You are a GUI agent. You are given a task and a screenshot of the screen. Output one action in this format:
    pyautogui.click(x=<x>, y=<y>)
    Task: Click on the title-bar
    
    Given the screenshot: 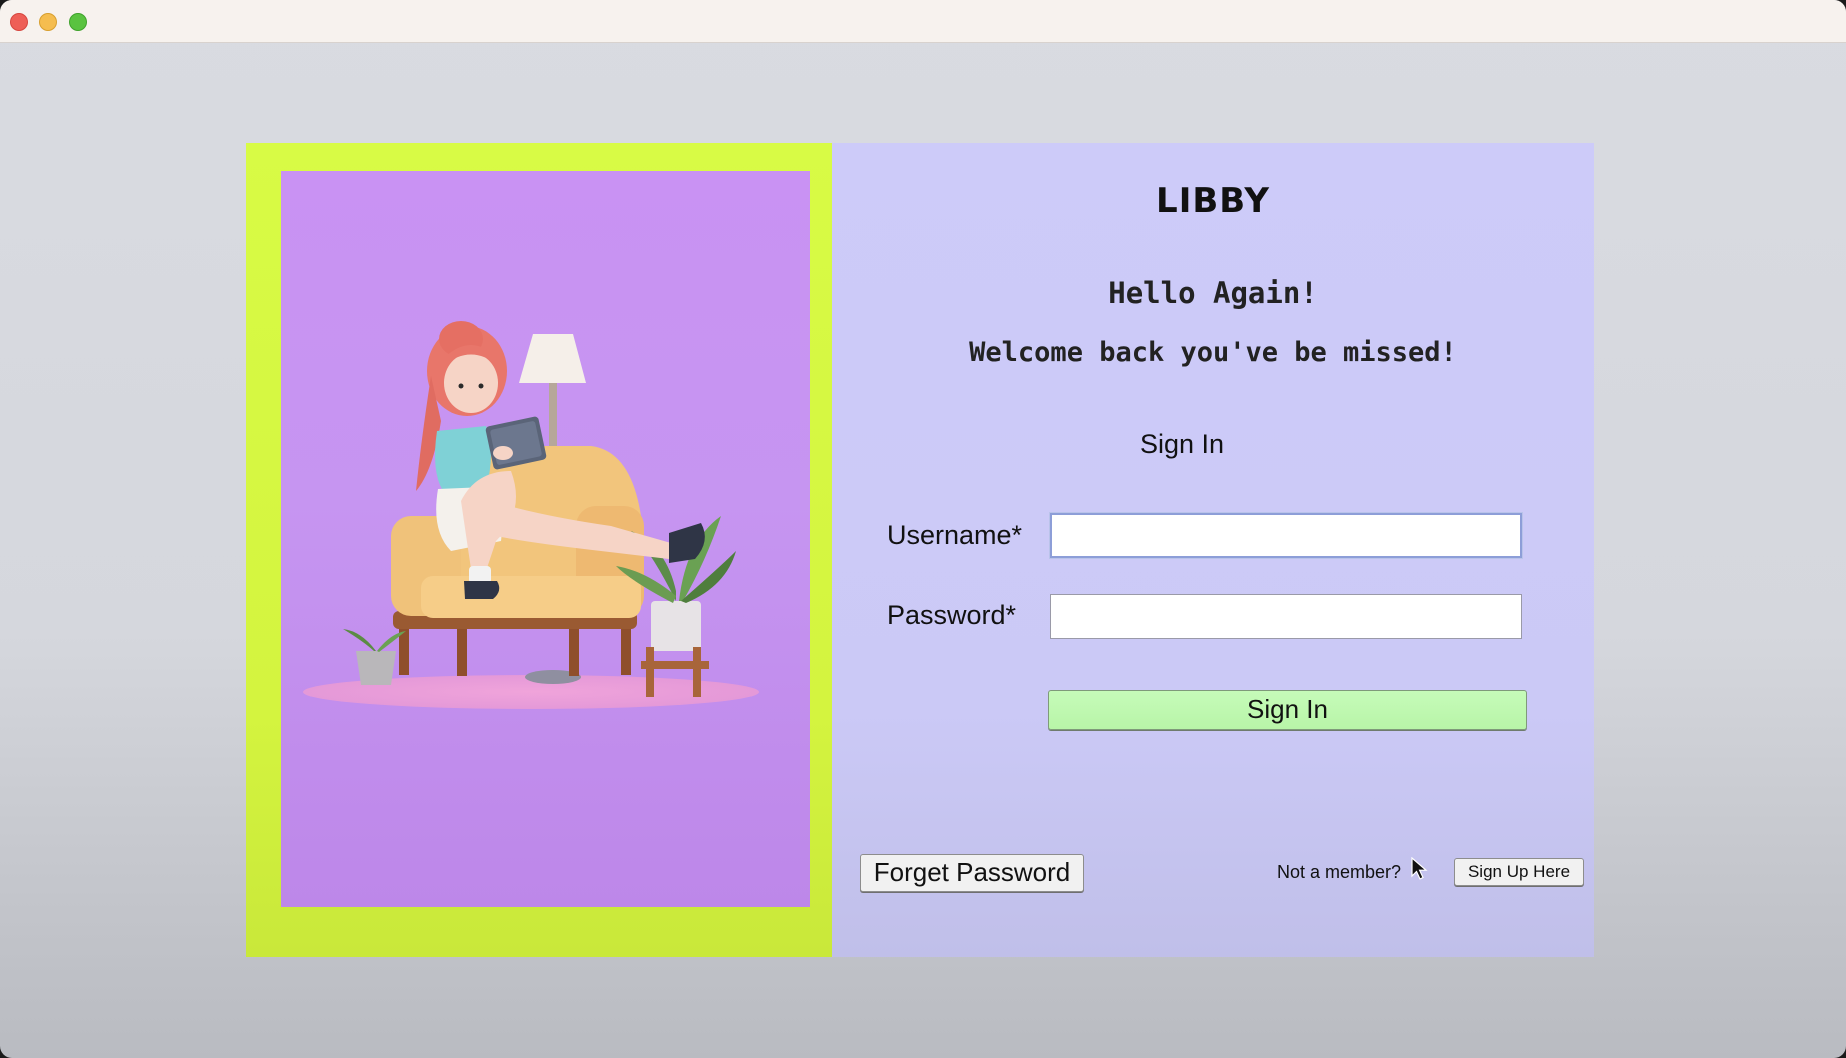 What is the action you would take?
    pyautogui.click(x=923, y=21)
    